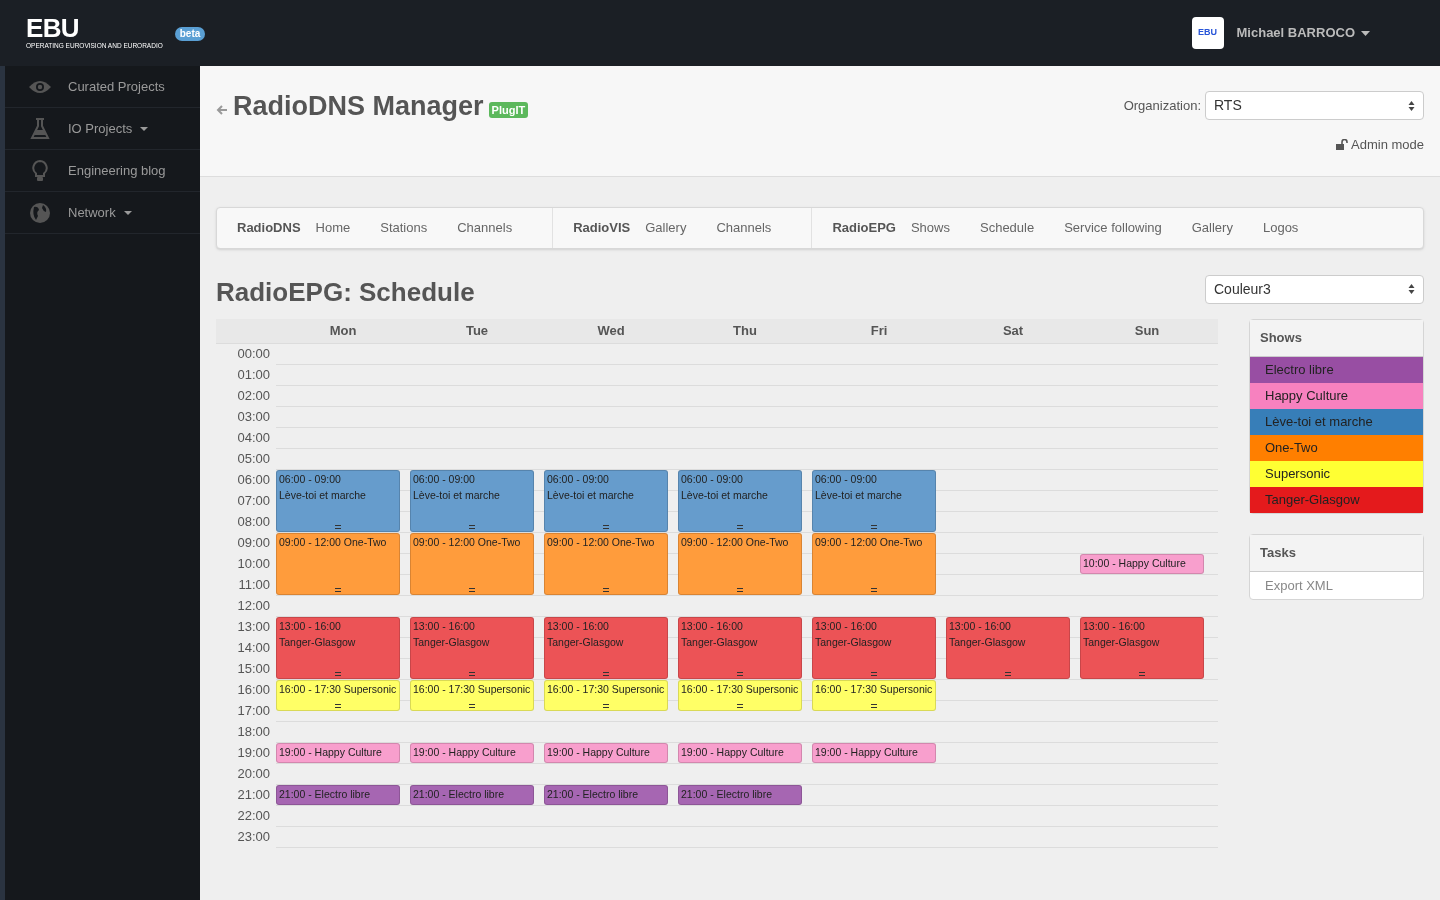 Image resolution: width=1440 pixels, height=900 pixels. I want to click on hour-label: 05:00, so click(253, 459).